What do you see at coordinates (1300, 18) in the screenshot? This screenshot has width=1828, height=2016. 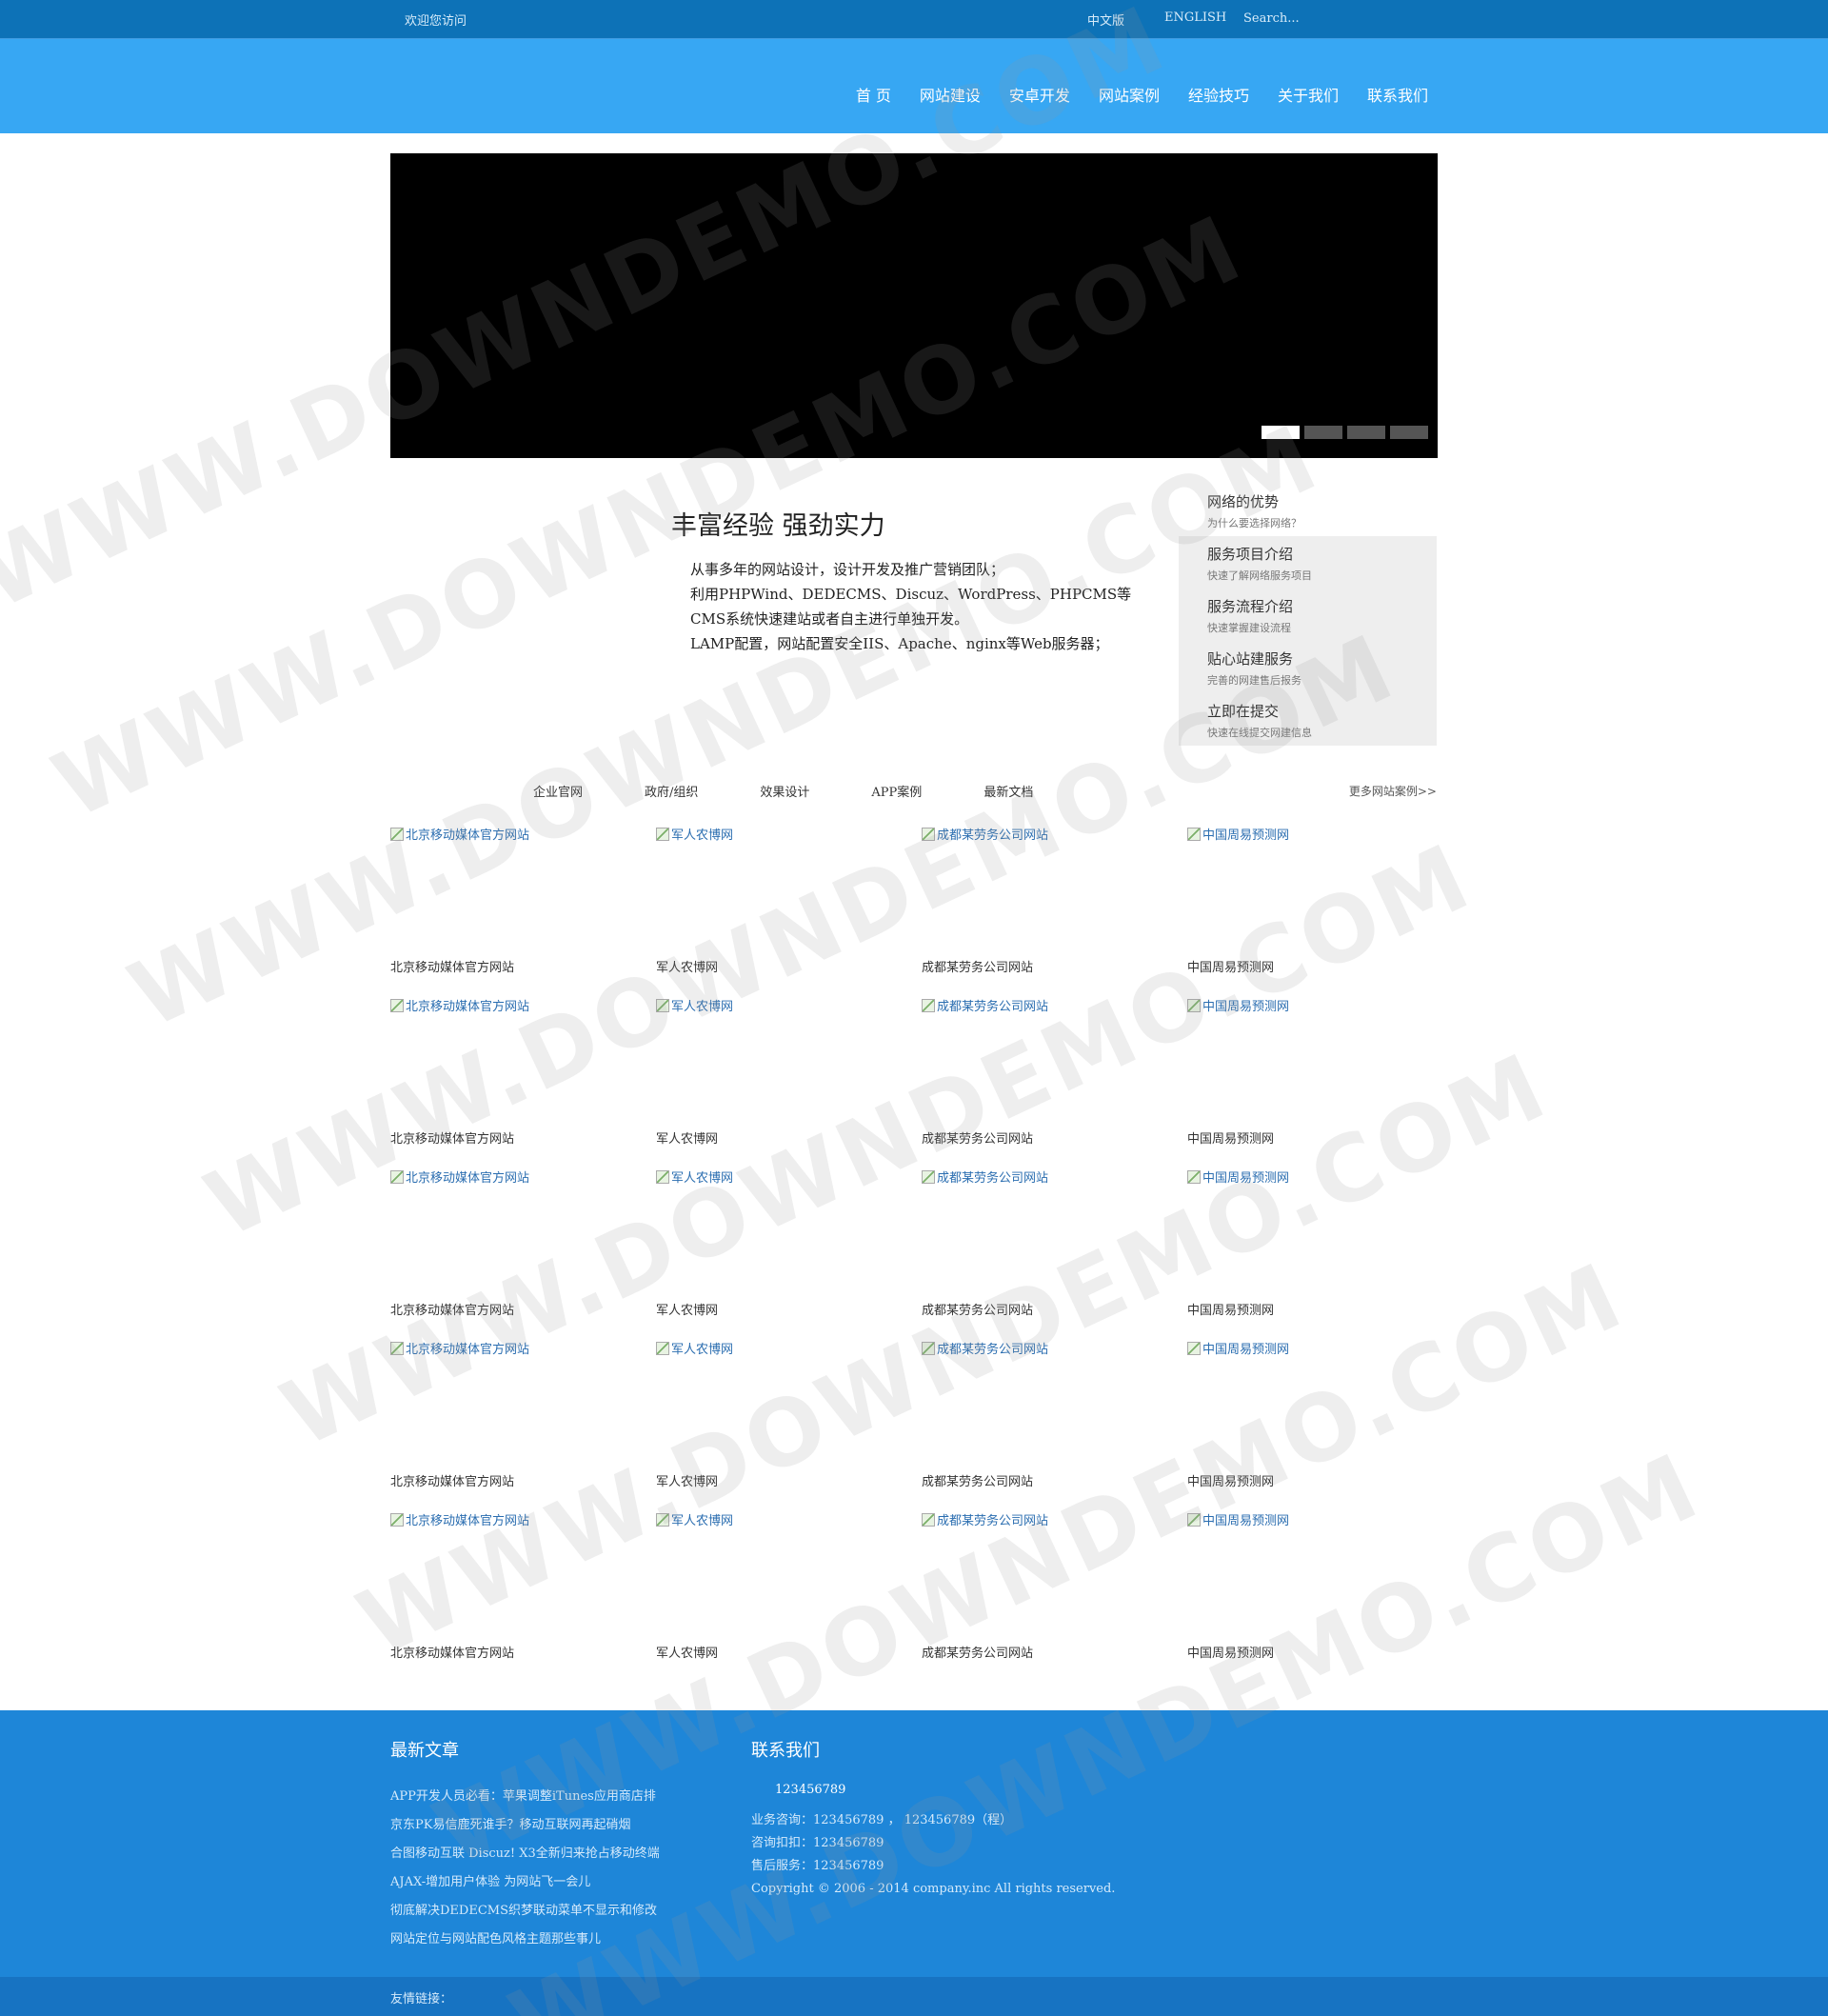 I see `search-input` at bounding box center [1300, 18].